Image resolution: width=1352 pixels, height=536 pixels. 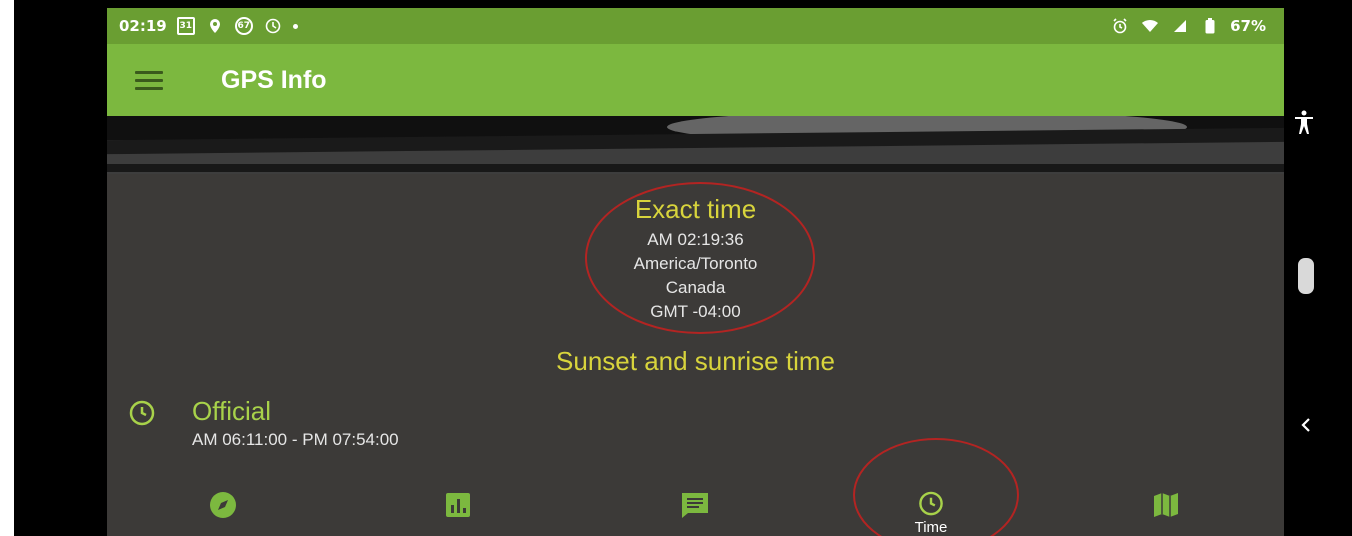 What do you see at coordinates (458, 505) in the screenshot?
I see `bar-chart-icon` at bounding box center [458, 505].